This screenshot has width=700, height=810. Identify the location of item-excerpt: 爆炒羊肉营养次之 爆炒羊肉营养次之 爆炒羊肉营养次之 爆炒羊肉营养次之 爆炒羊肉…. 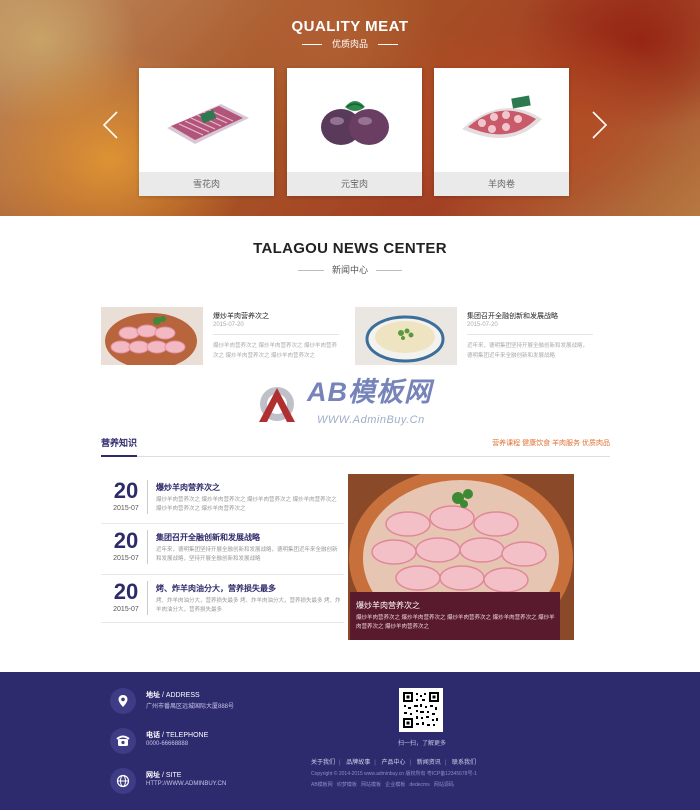
(246, 504).